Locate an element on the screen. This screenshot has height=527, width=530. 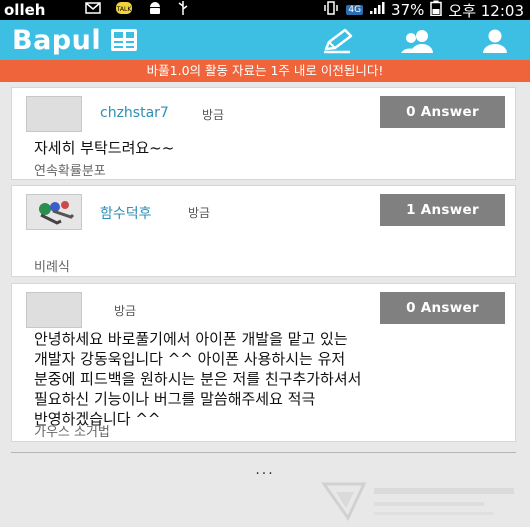
grid-icon is located at coordinates (124, 40).